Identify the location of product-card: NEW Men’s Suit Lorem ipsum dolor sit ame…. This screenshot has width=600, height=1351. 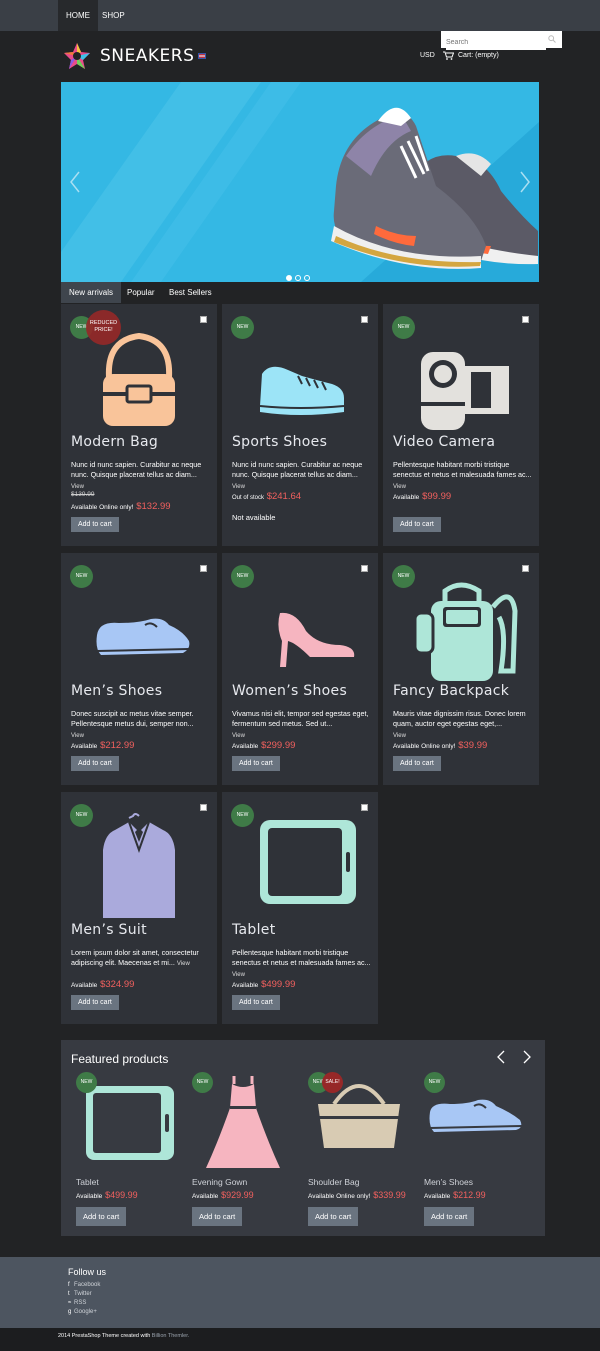
(139, 908).